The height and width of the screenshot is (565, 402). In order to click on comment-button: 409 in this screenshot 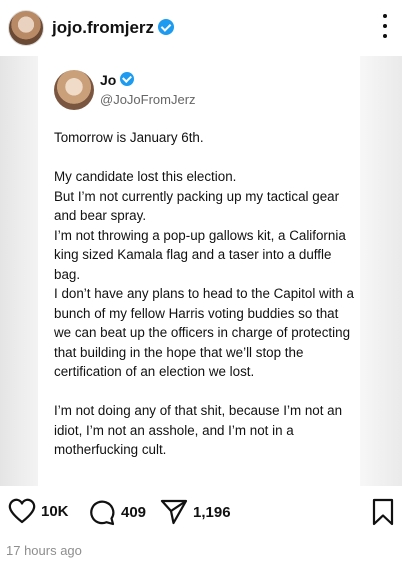, I will do `click(117, 512)`.